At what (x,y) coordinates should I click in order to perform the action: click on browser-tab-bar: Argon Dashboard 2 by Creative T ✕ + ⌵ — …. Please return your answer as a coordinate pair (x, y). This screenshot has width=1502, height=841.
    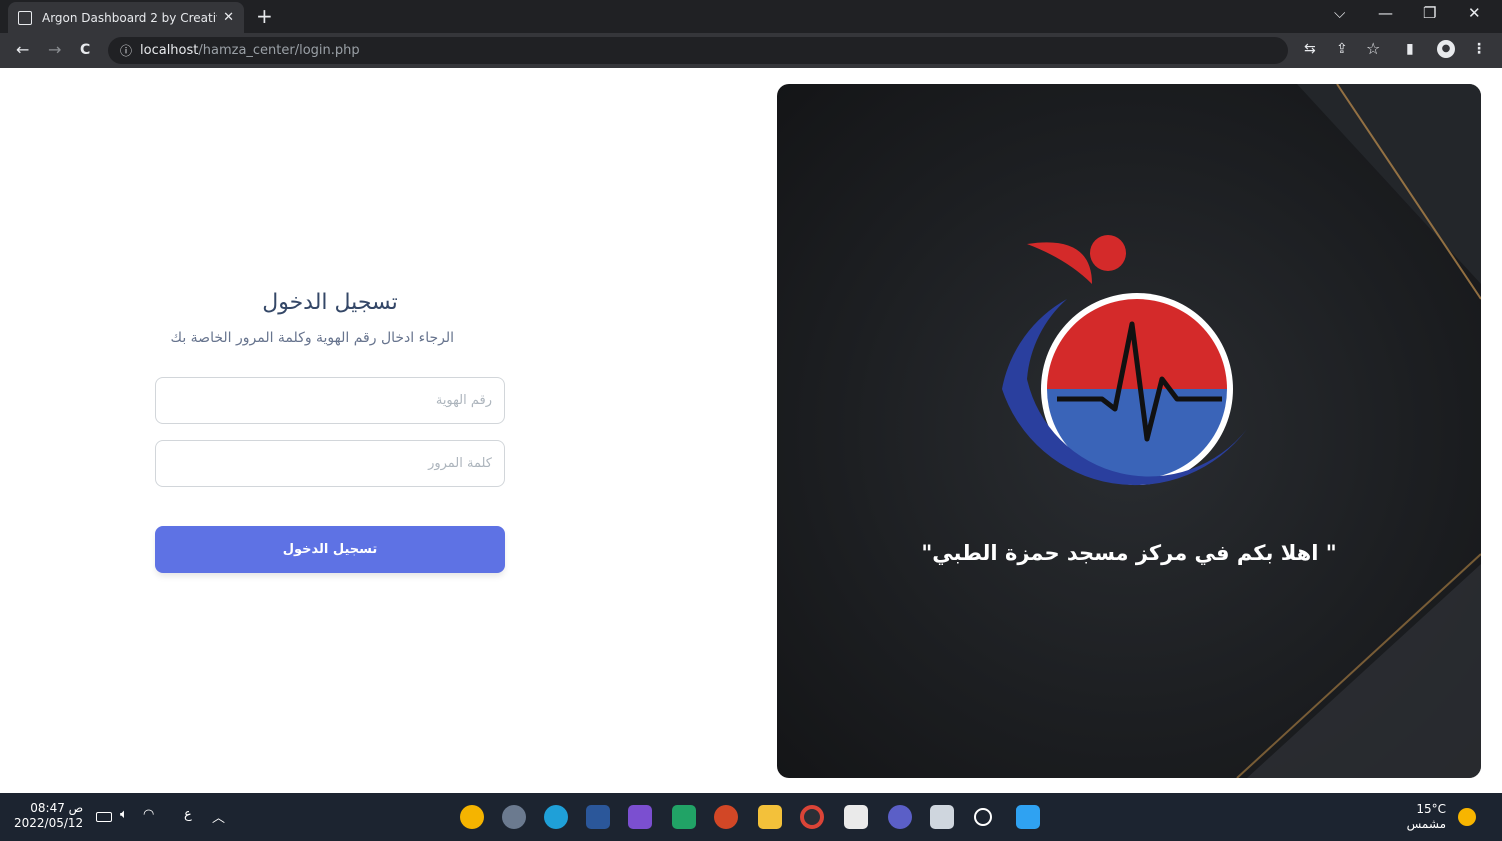
    Looking at the image, I should click on (751, 16).